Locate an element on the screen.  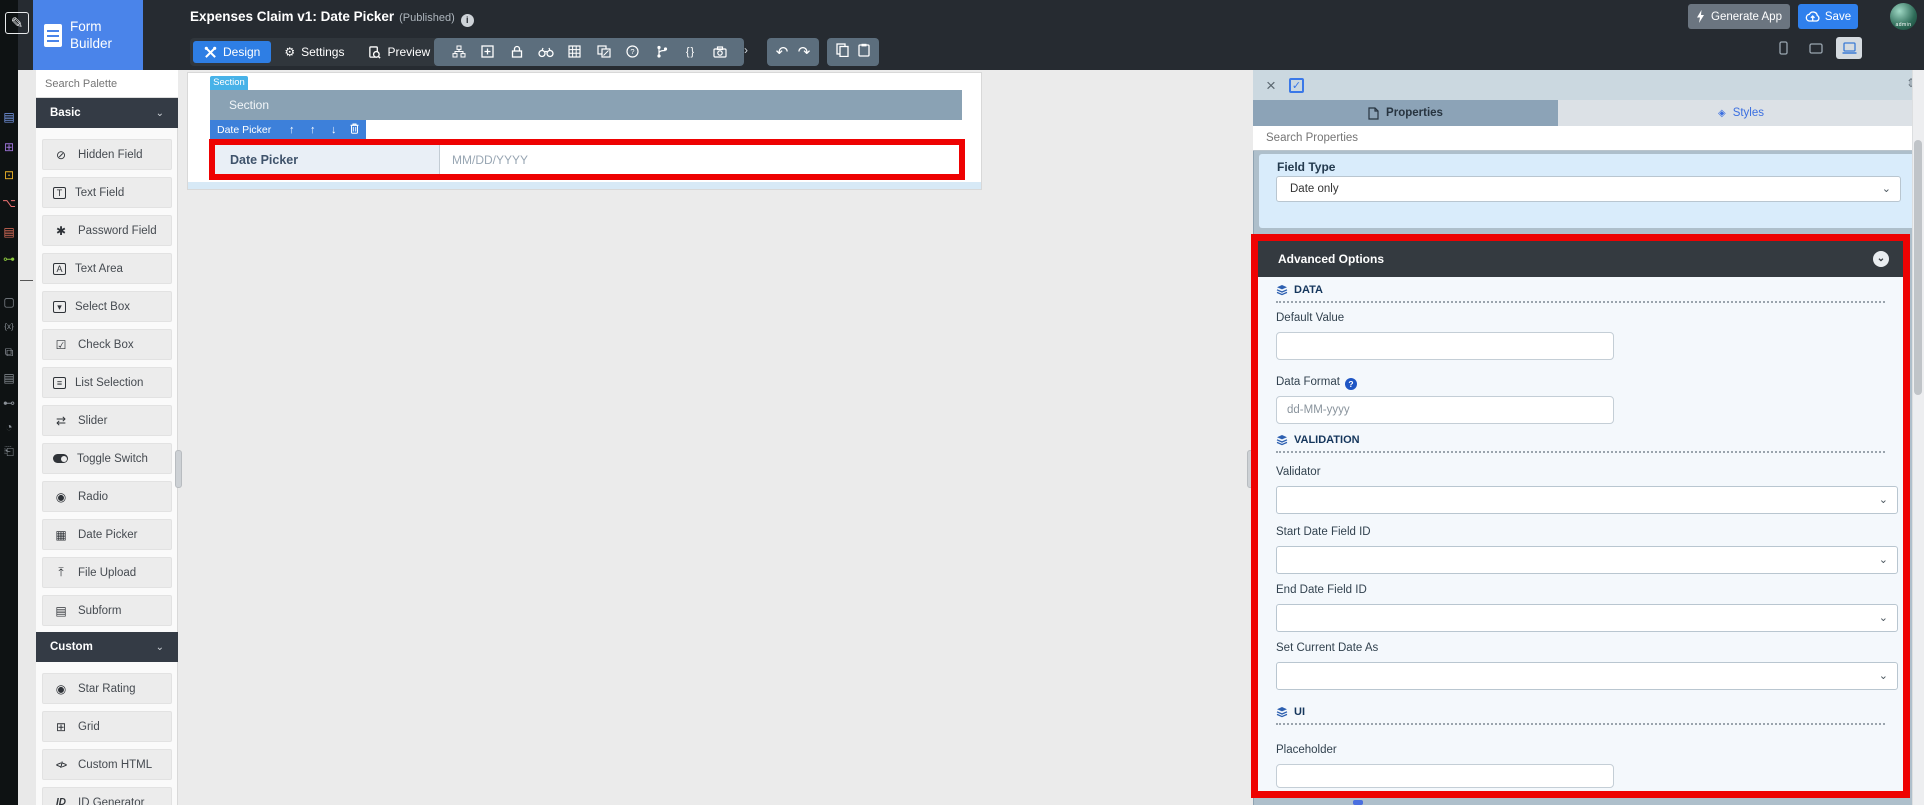
redo-icon: ↷ is located at coordinates (804, 52).